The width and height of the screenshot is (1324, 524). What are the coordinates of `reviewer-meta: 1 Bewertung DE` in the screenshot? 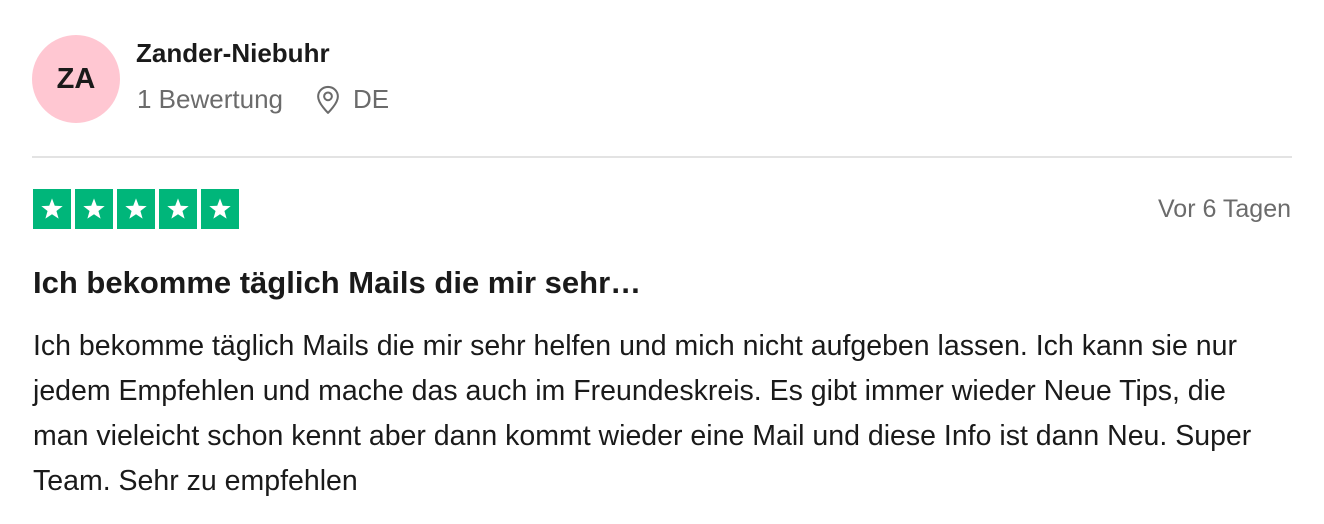 It's located at (263, 99).